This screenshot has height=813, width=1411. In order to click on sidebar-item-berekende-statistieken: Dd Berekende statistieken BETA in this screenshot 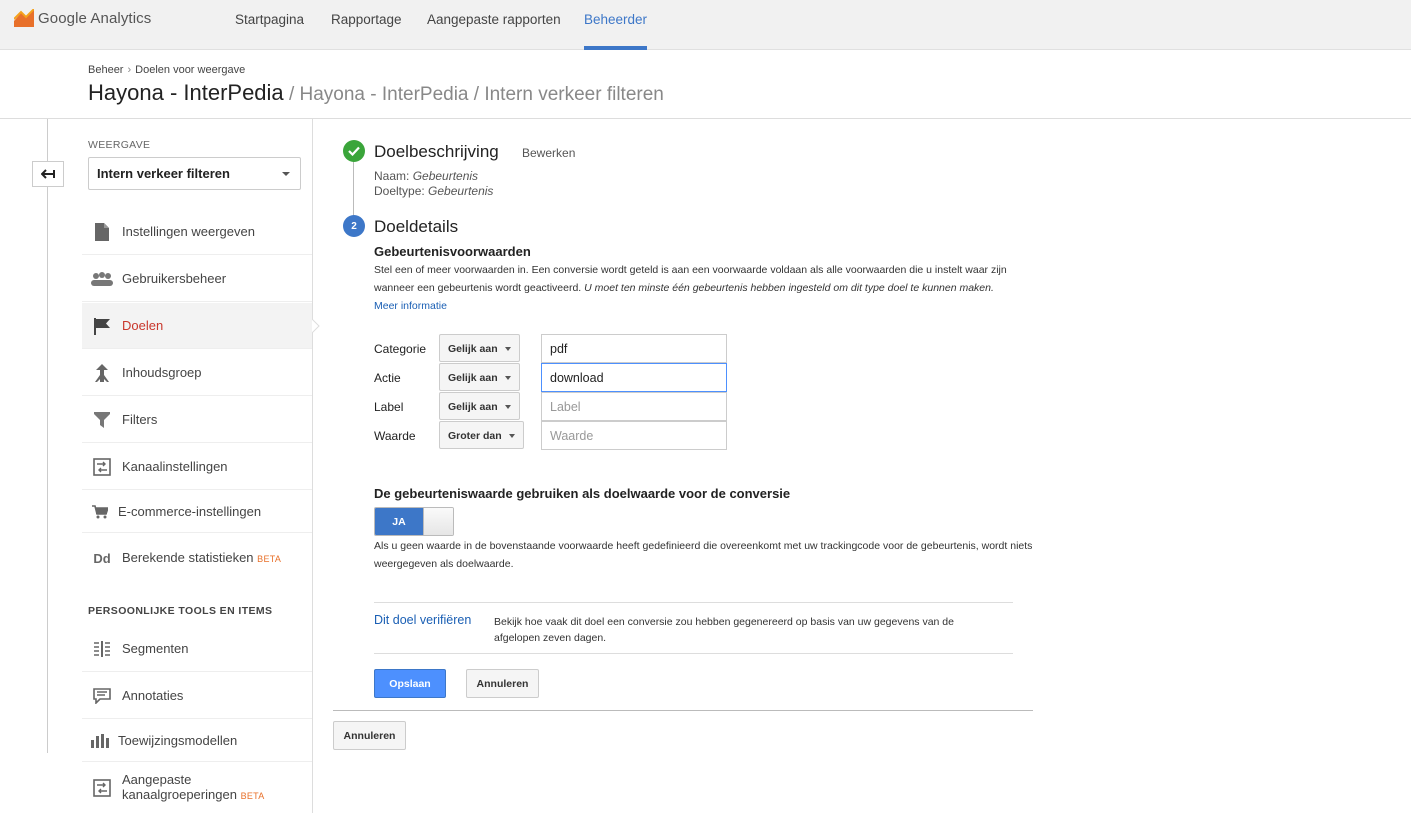, I will do `click(197, 558)`.